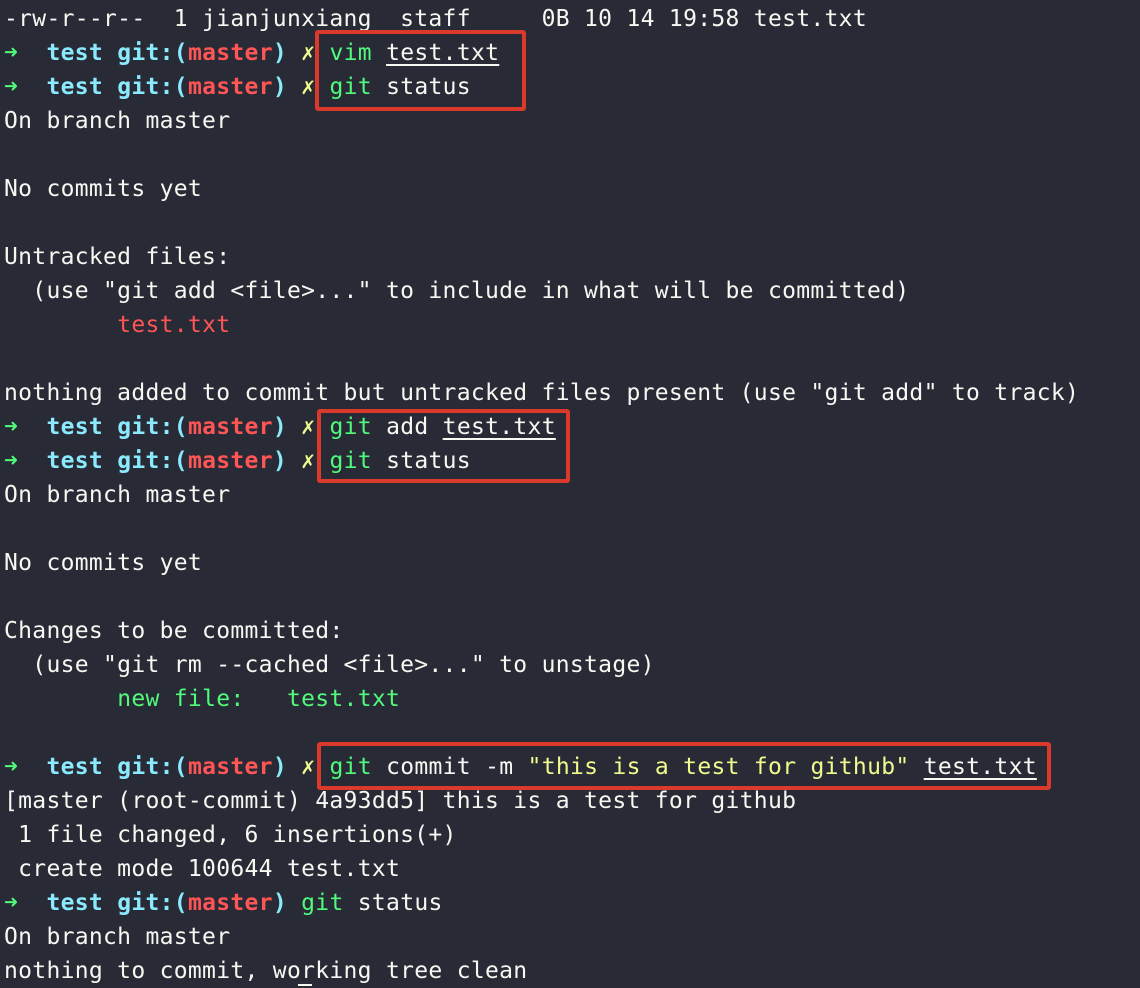  Describe the element at coordinates (181, 699) in the screenshot. I see `staged-file-label: new file:` at that location.